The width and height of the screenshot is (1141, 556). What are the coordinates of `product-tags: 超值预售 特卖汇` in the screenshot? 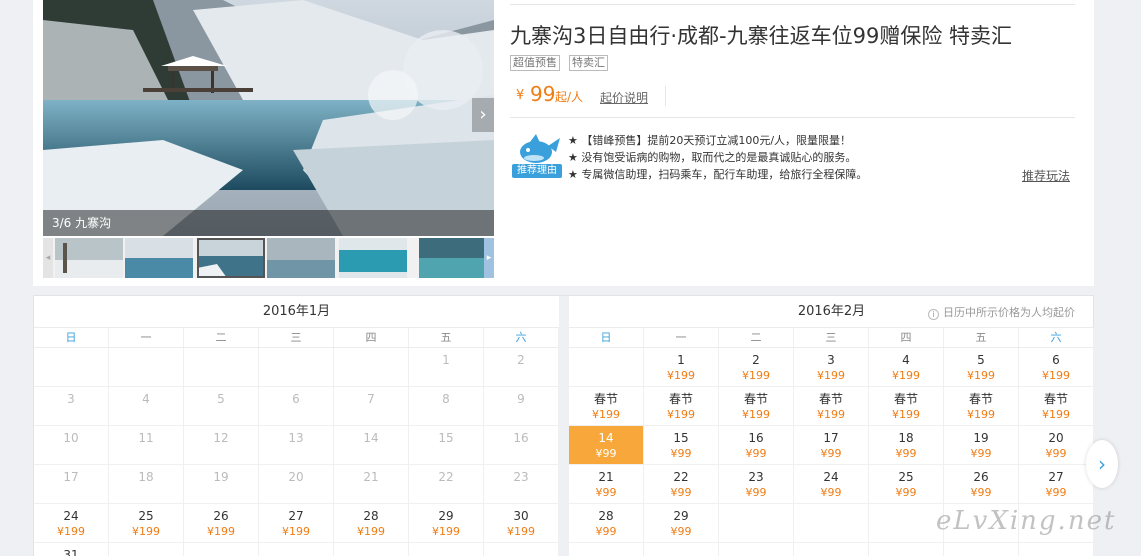 It's located at (559, 63).